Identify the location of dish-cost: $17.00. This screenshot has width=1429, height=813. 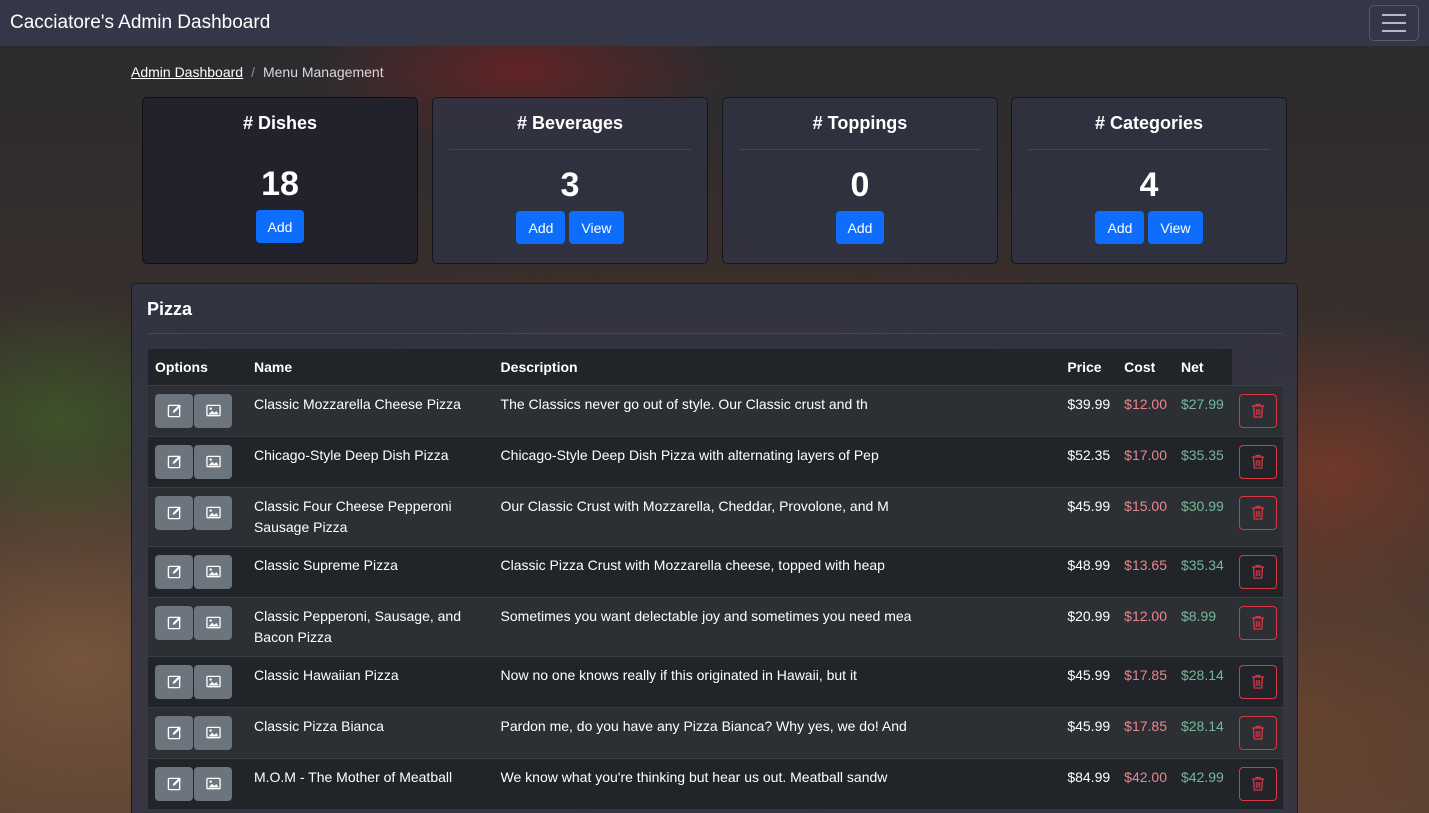
(1145, 461).